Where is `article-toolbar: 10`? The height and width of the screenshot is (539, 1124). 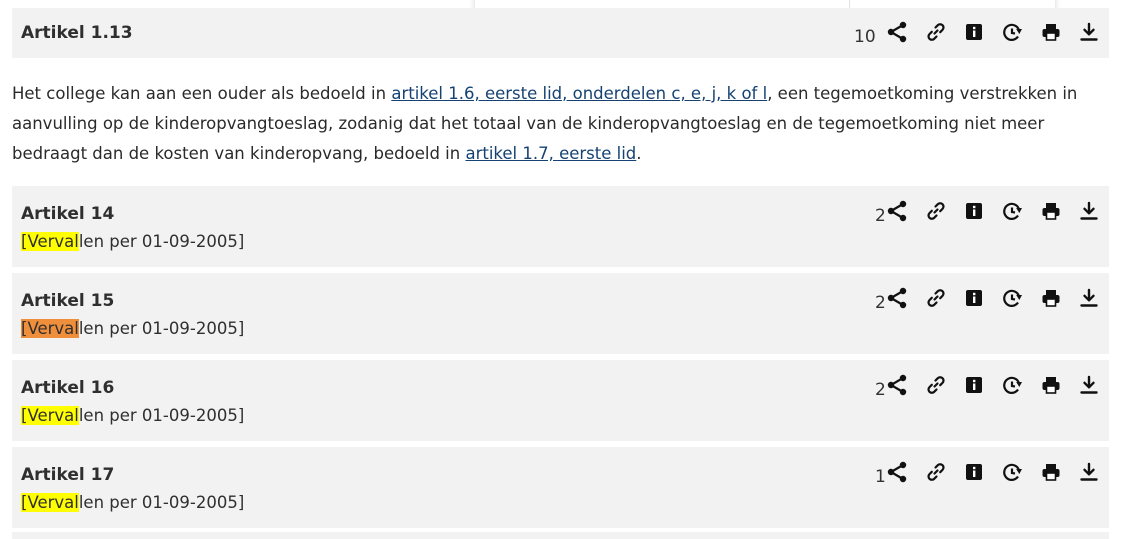
article-toolbar: 10 is located at coordinates (979, 34).